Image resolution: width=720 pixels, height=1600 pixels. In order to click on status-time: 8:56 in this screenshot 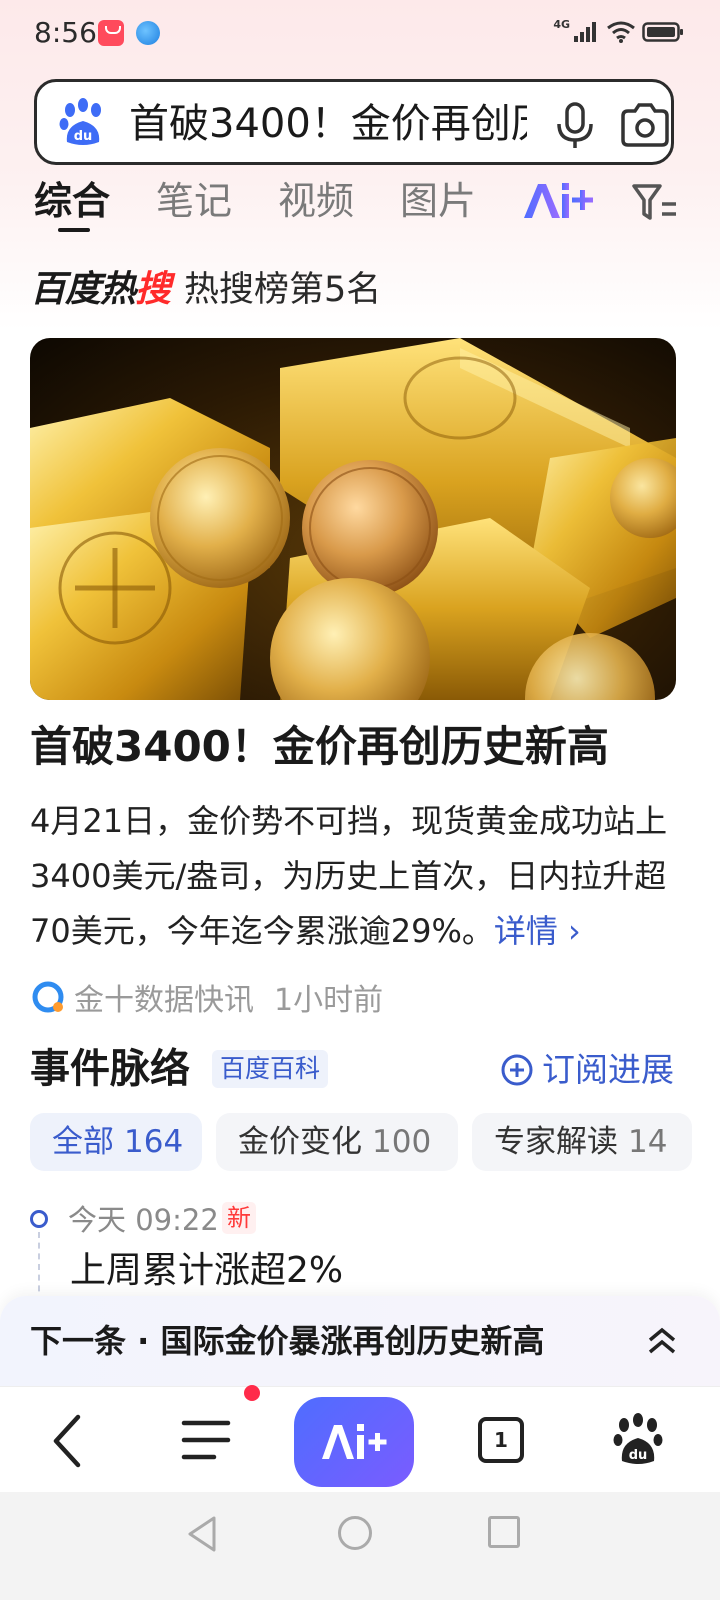, I will do `click(65, 32)`.